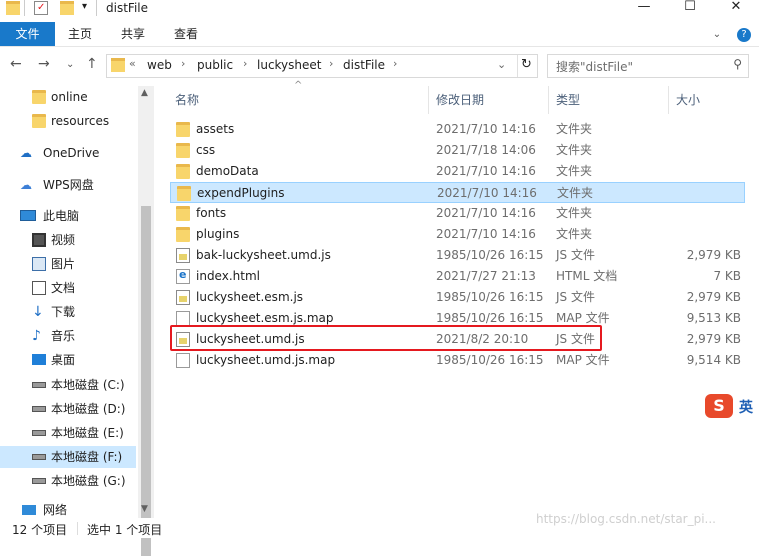 This screenshot has width=759, height=556. What do you see at coordinates (713, 360) in the screenshot?
I see `file-size: 9,514 KB` at bounding box center [713, 360].